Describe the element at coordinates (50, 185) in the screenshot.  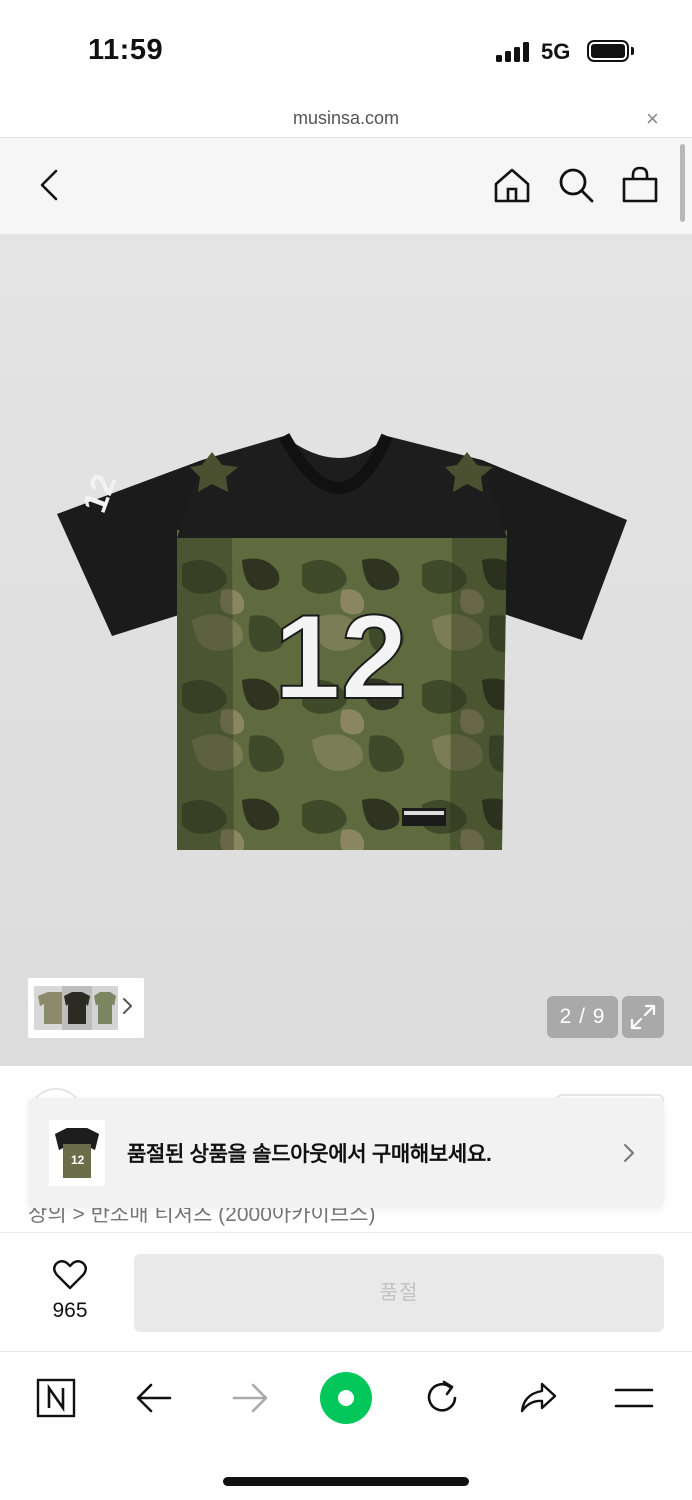
I see `back-chevron-icon` at that location.